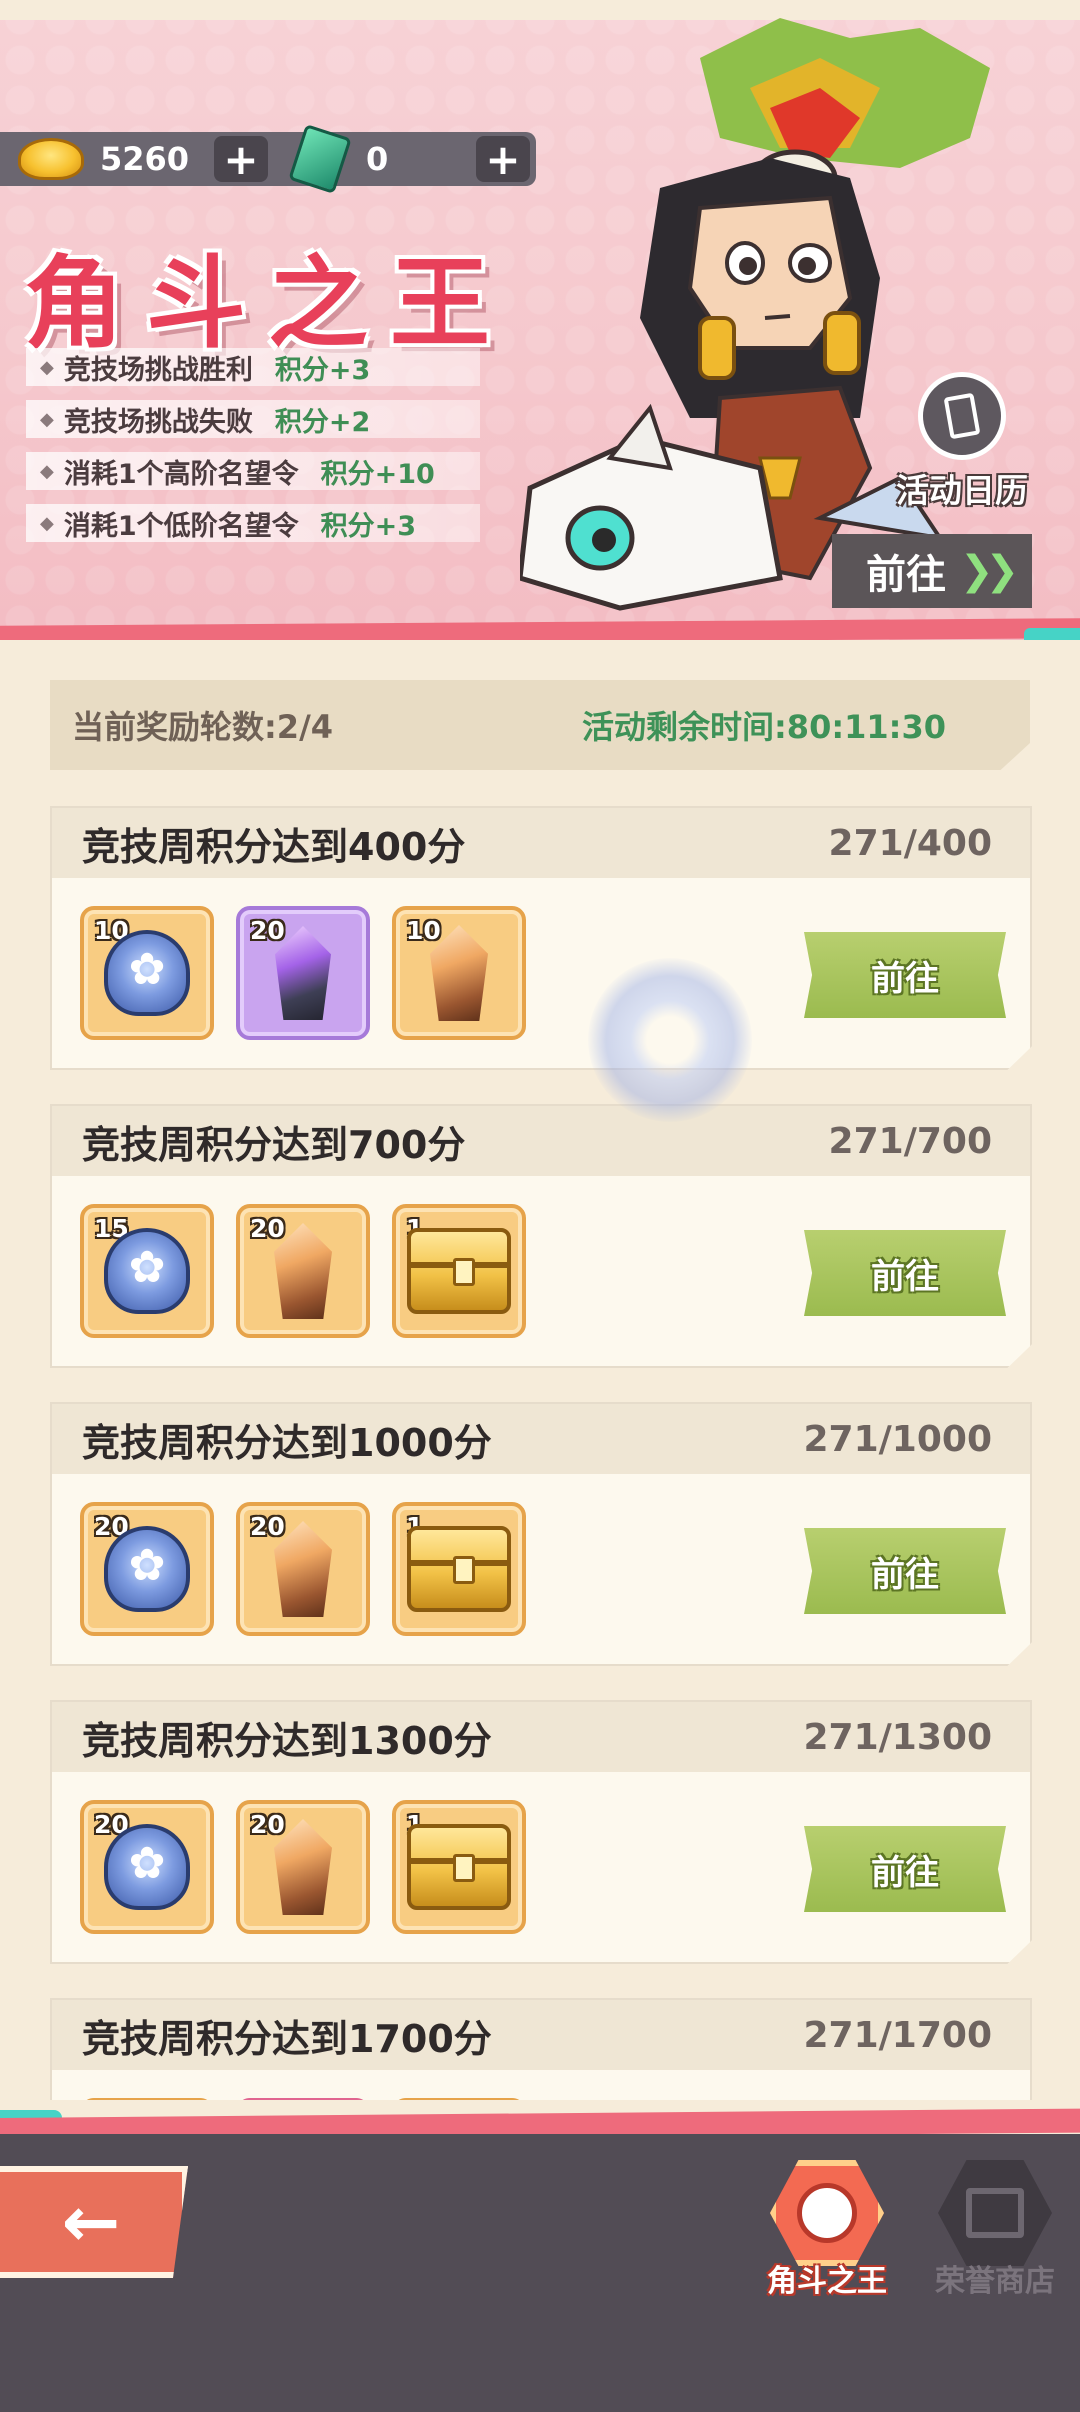 The height and width of the screenshot is (2412, 1080). I want to click on header-goto-button: 前往 ❯❯, so click(932, 571).